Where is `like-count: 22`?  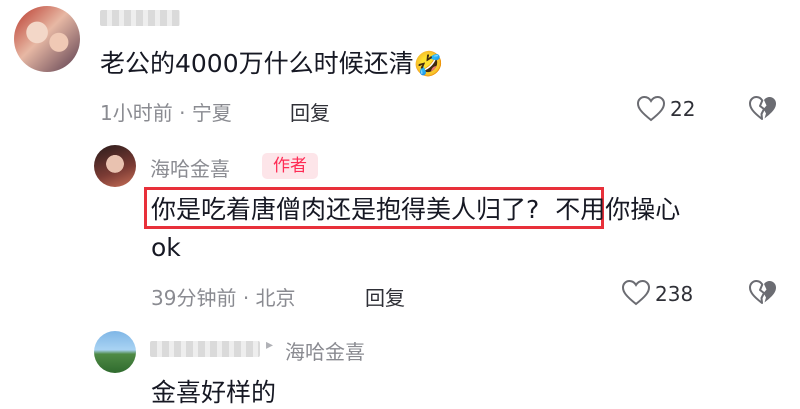 like-count: 22 is located at coordinates (683, 109).